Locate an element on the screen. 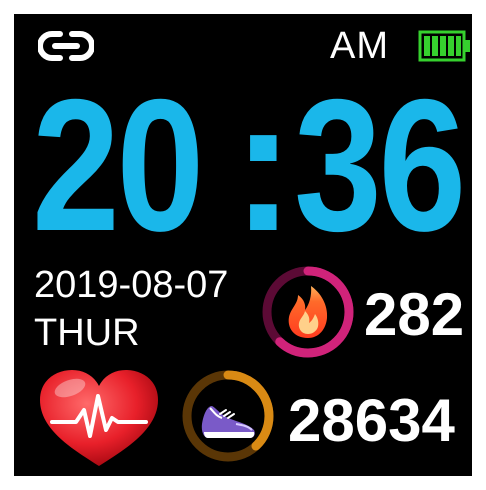  steps-value: 28634 is located at coordinates (371, 420).